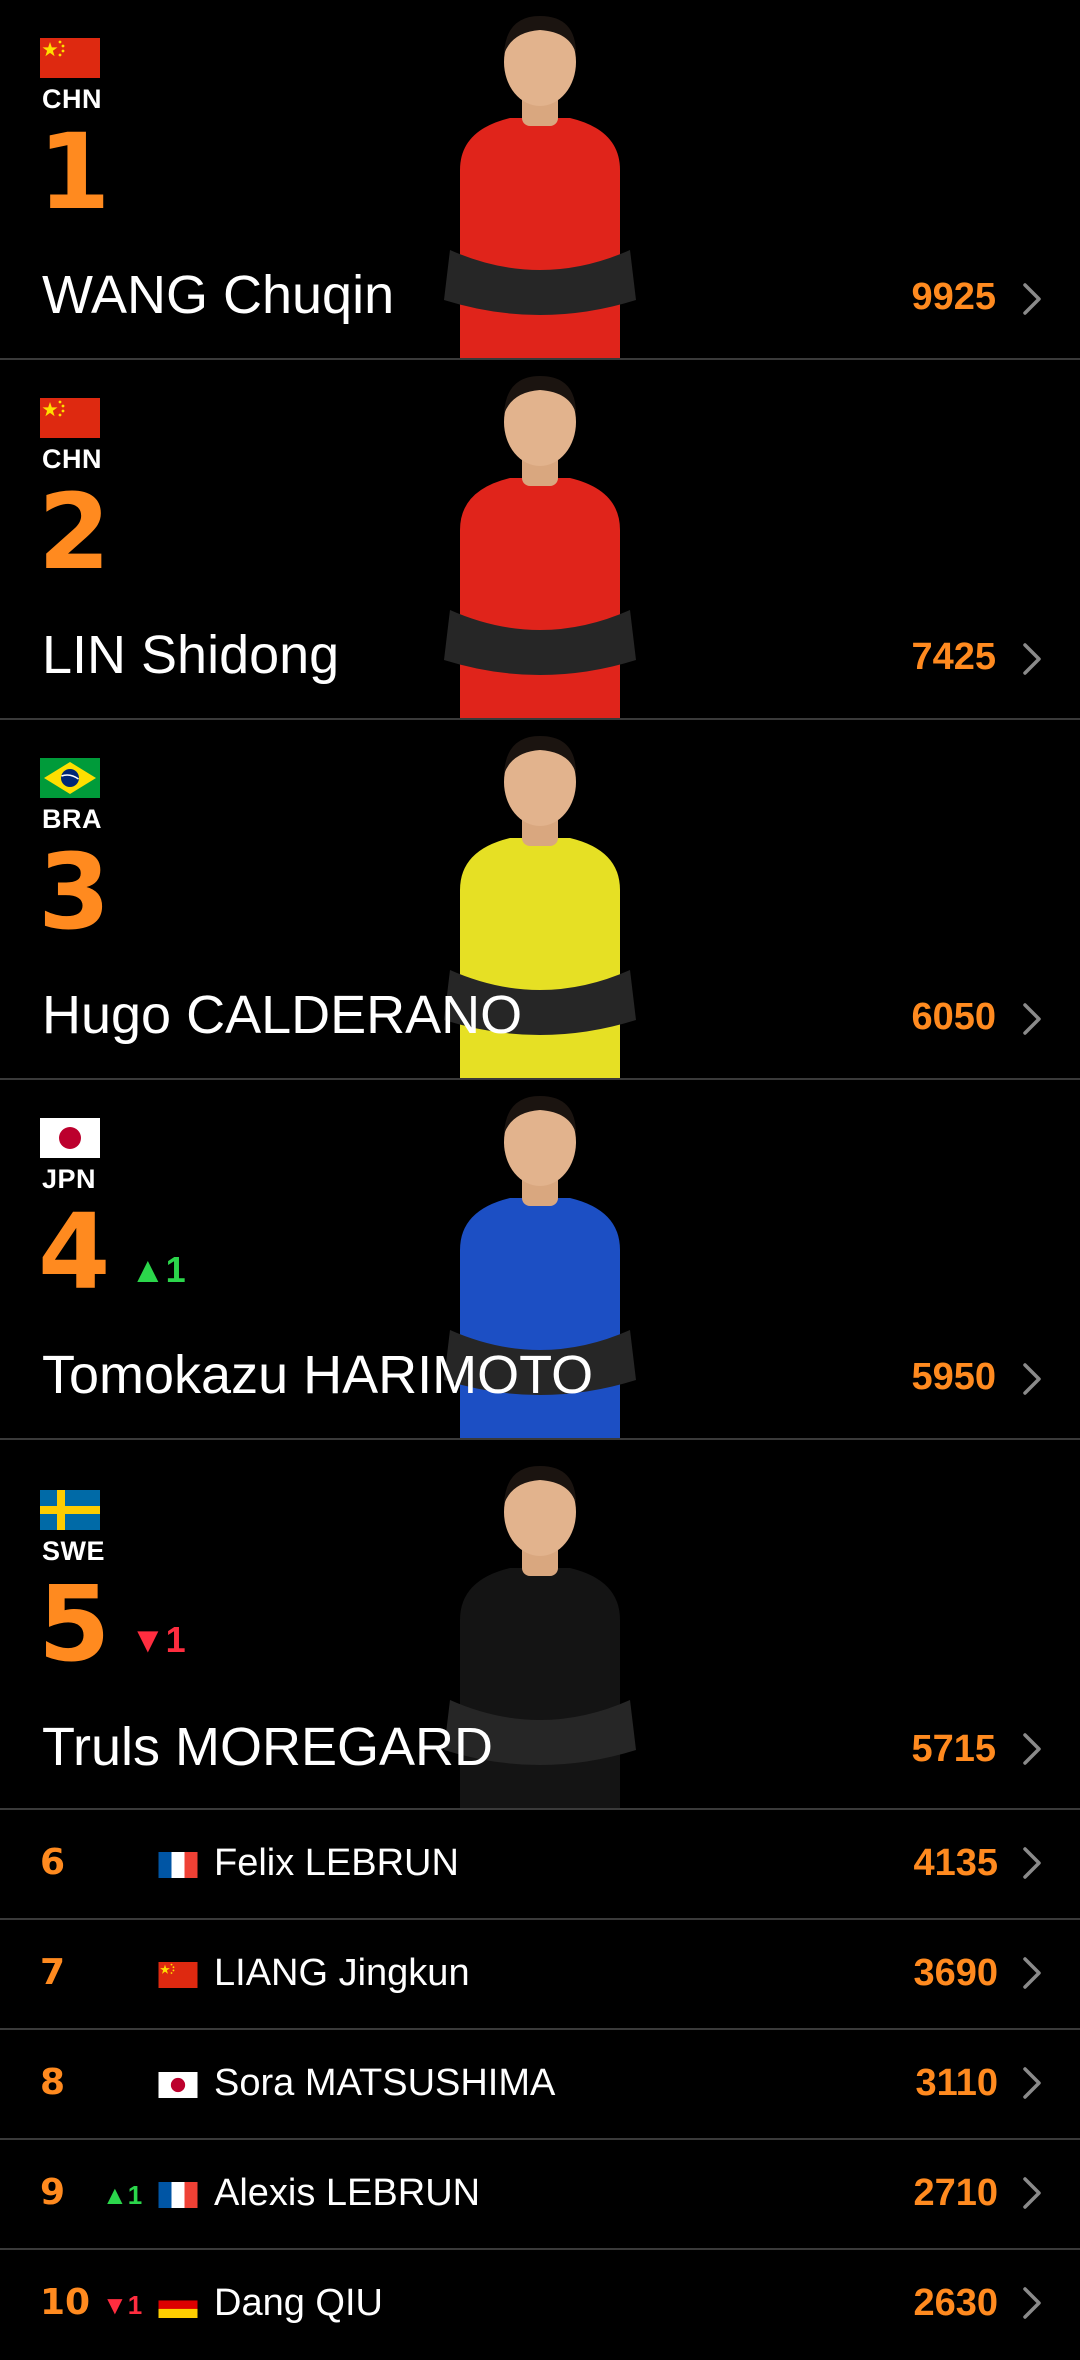  Describe the element at coordinates (53, 2192) in the screenshot. I see `rank-number: 9` at that location.